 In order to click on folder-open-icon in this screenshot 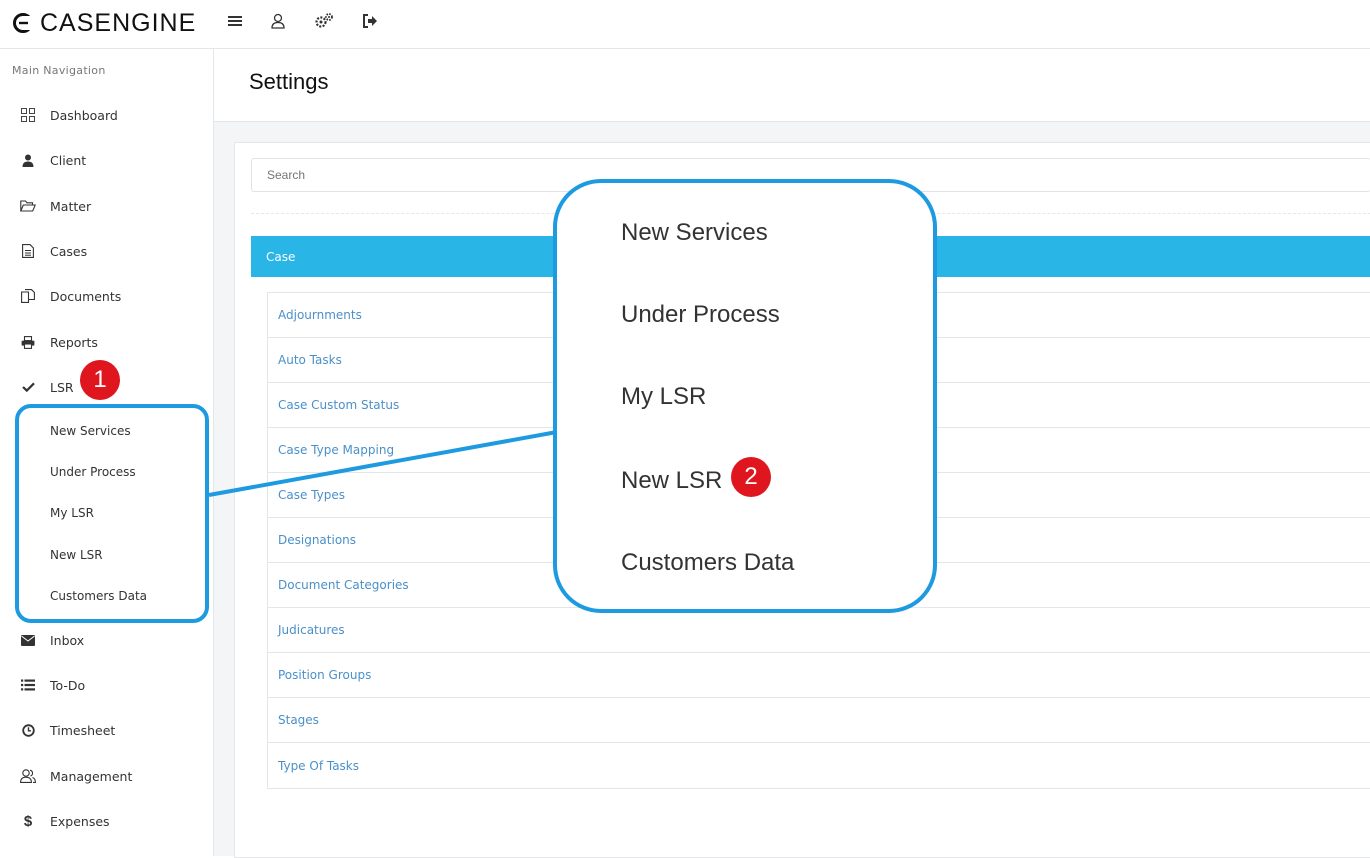, I will do `click(28, 206)`.